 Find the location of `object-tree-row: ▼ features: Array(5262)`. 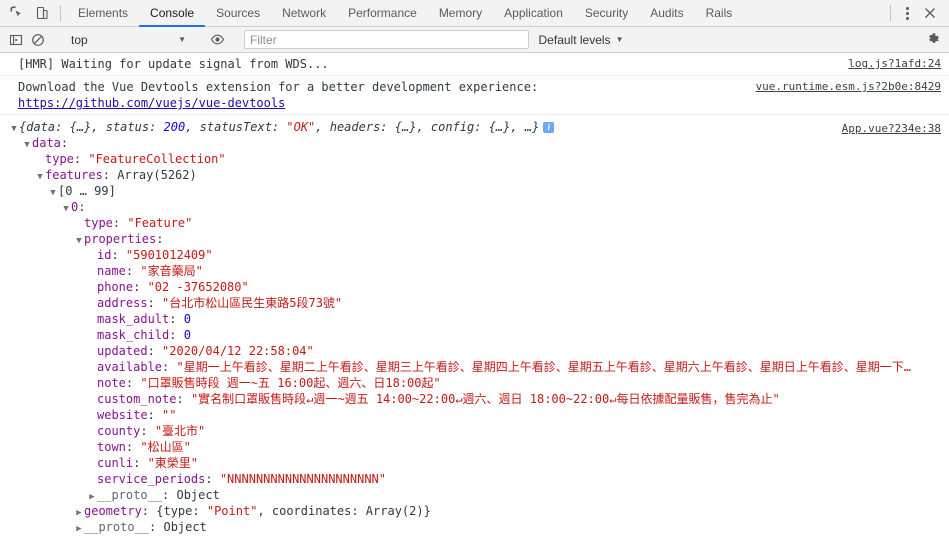

object-tree-row: ▼ features: Array(5262) is located at coordinates (474, 175).